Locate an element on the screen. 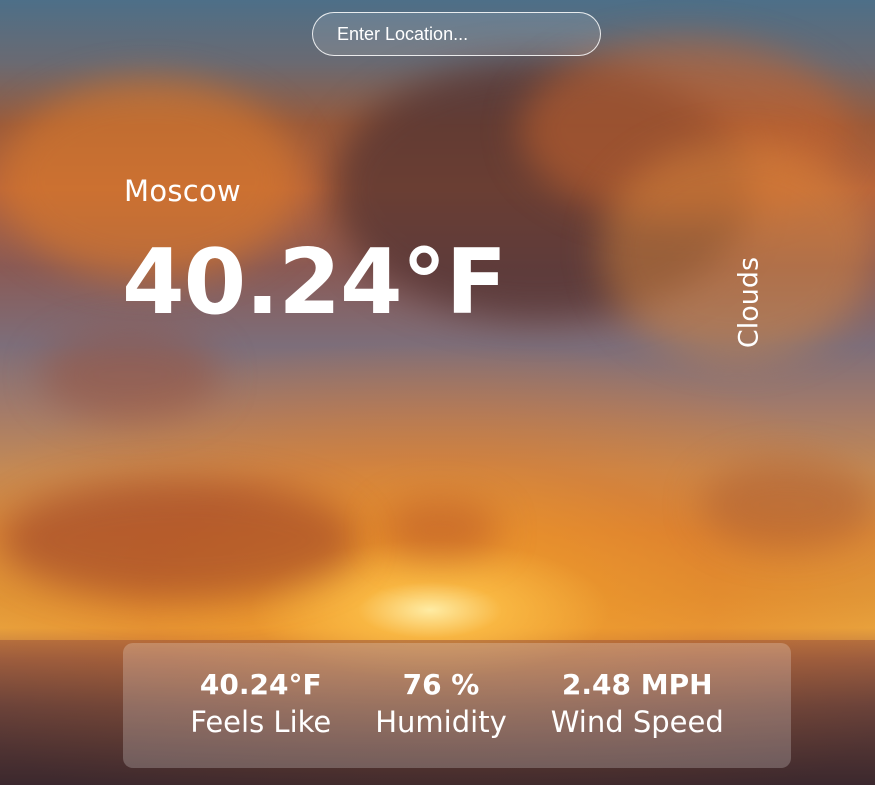 The image size is (875, 785). weather-condition: Clouds is located at coordinates (749, 302).